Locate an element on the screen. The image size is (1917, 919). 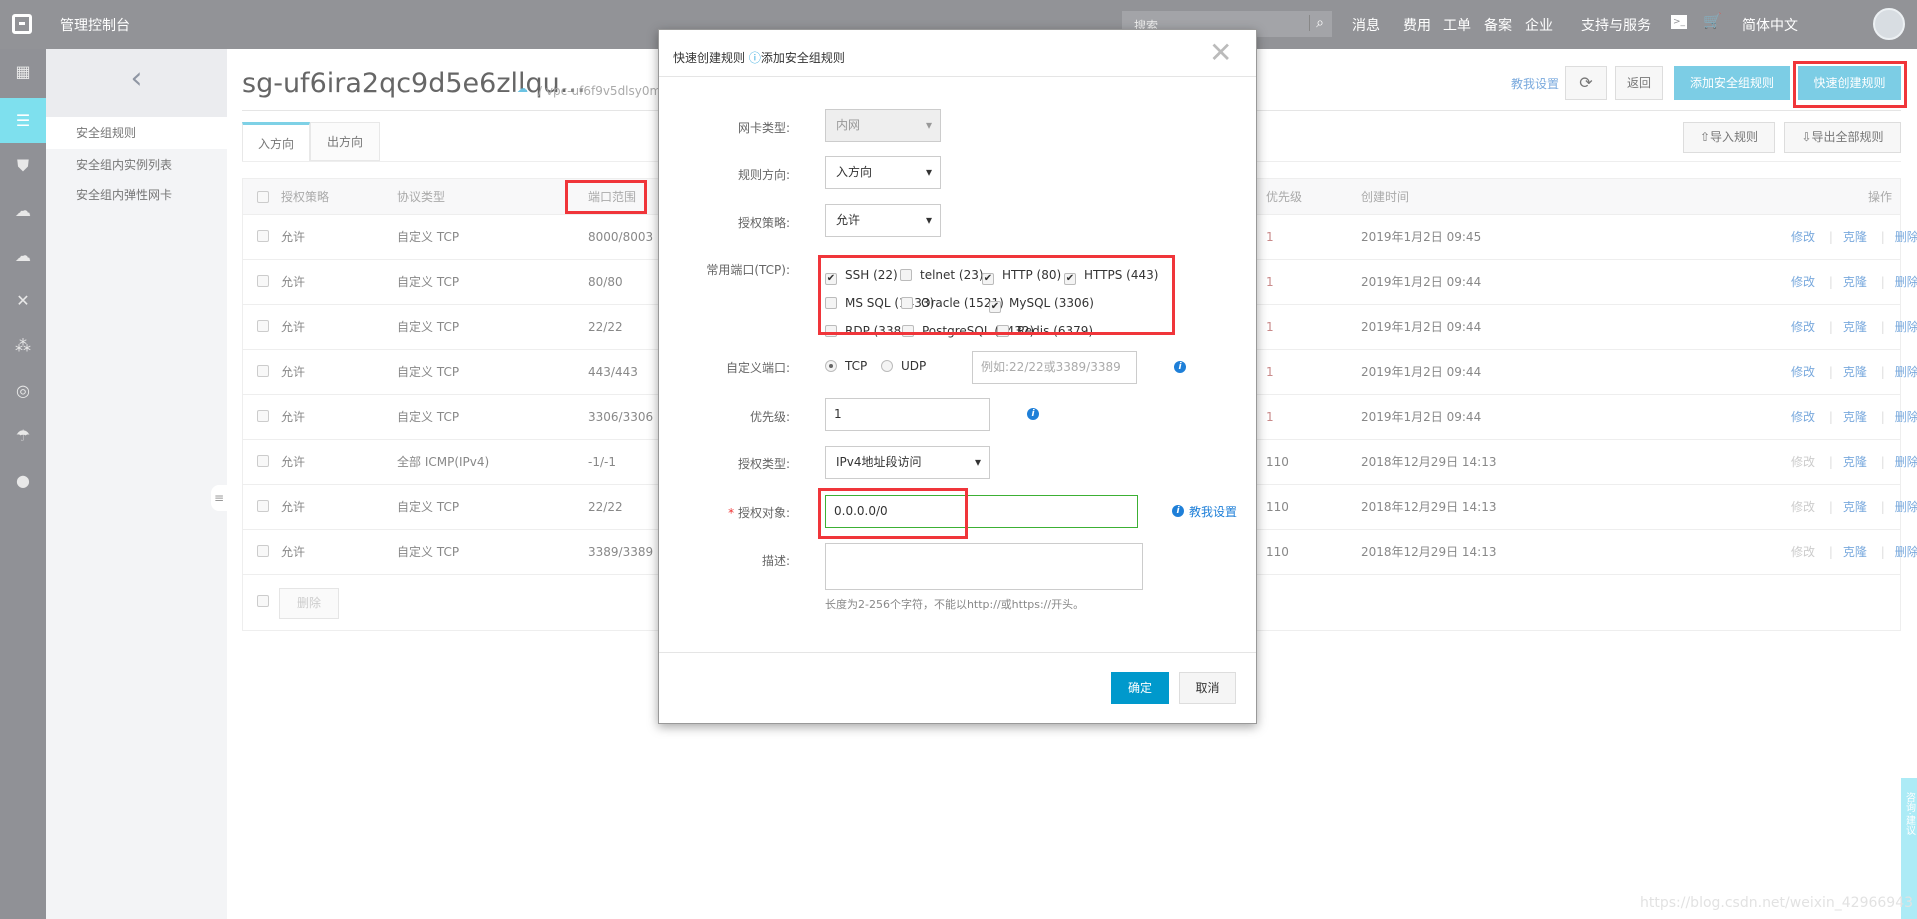
sidebar-item-instances: 安全组内实例列表 is located at coordinates (136, 165).